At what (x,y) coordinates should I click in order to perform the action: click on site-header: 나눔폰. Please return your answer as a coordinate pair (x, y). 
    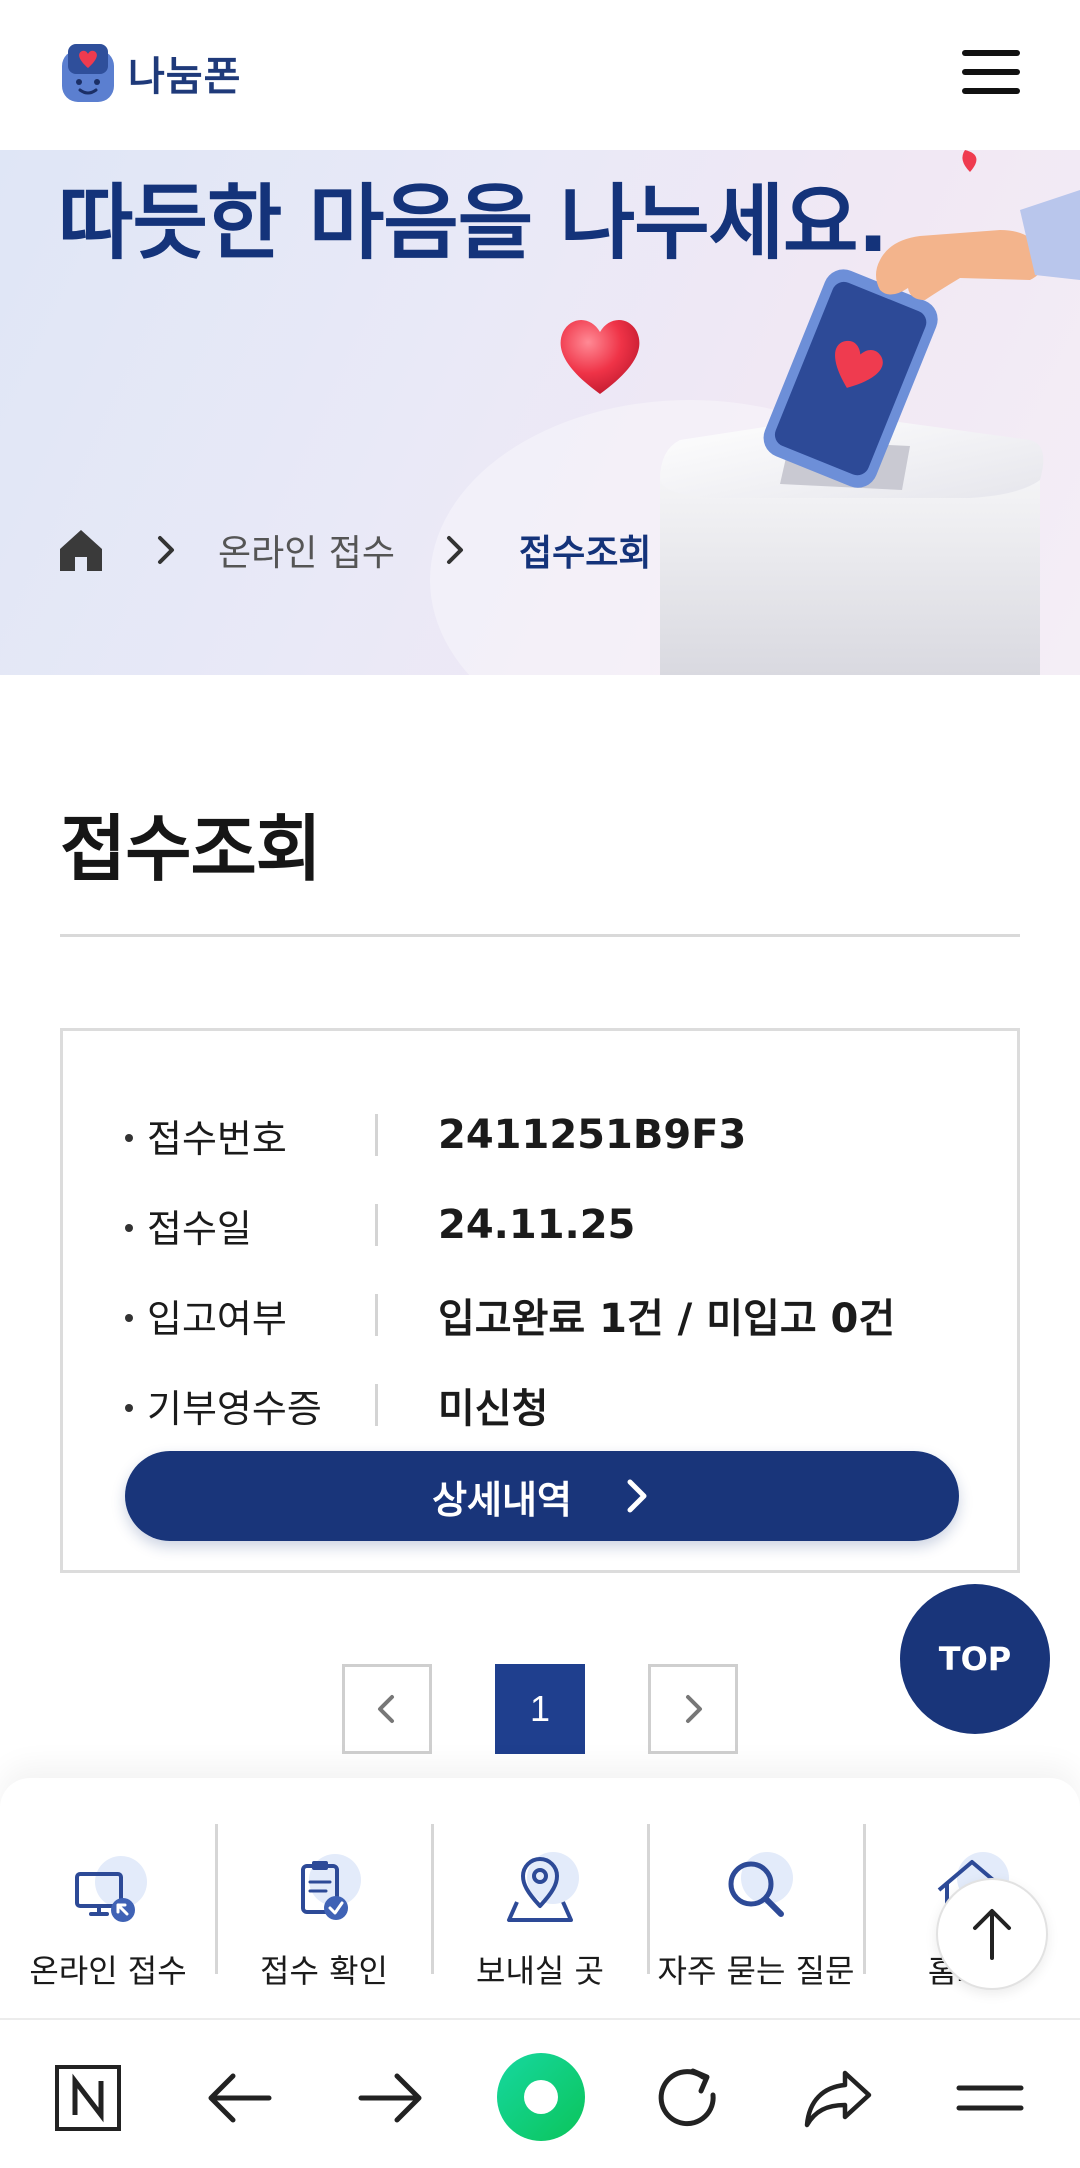
    Looking at the image, I should click on (540, 75).